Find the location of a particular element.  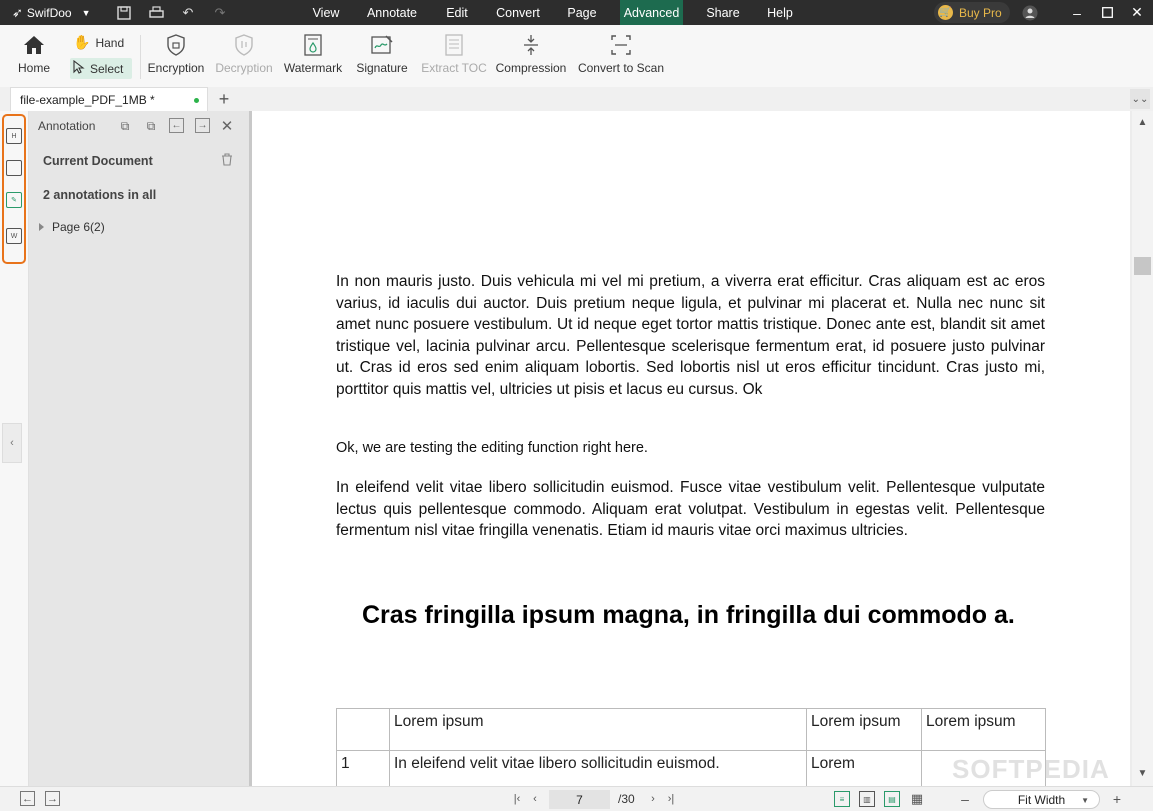

document-tab-strip: file-example_PDF_1MB * + ⌄⌄ is located at coordinates (576, 99).